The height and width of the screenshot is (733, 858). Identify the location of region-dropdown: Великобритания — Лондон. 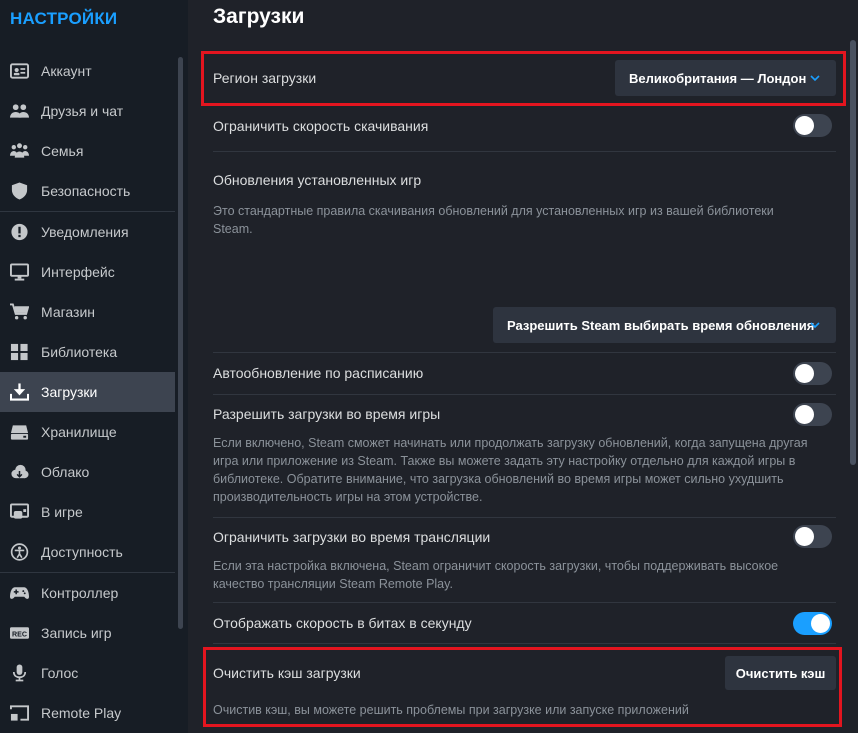
(725, 78).